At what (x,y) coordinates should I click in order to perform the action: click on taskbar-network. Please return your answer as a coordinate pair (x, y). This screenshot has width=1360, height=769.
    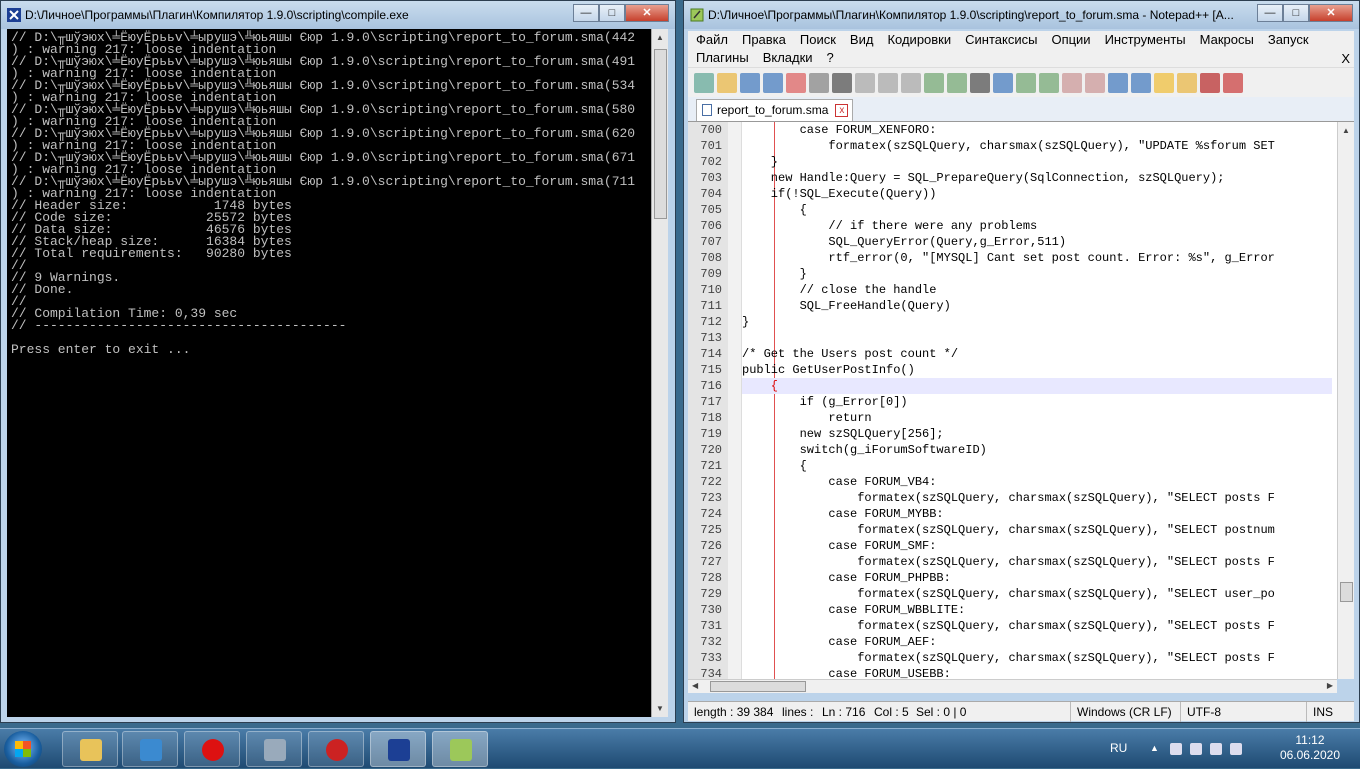
    Looking at the image, I should click on (274, 749).